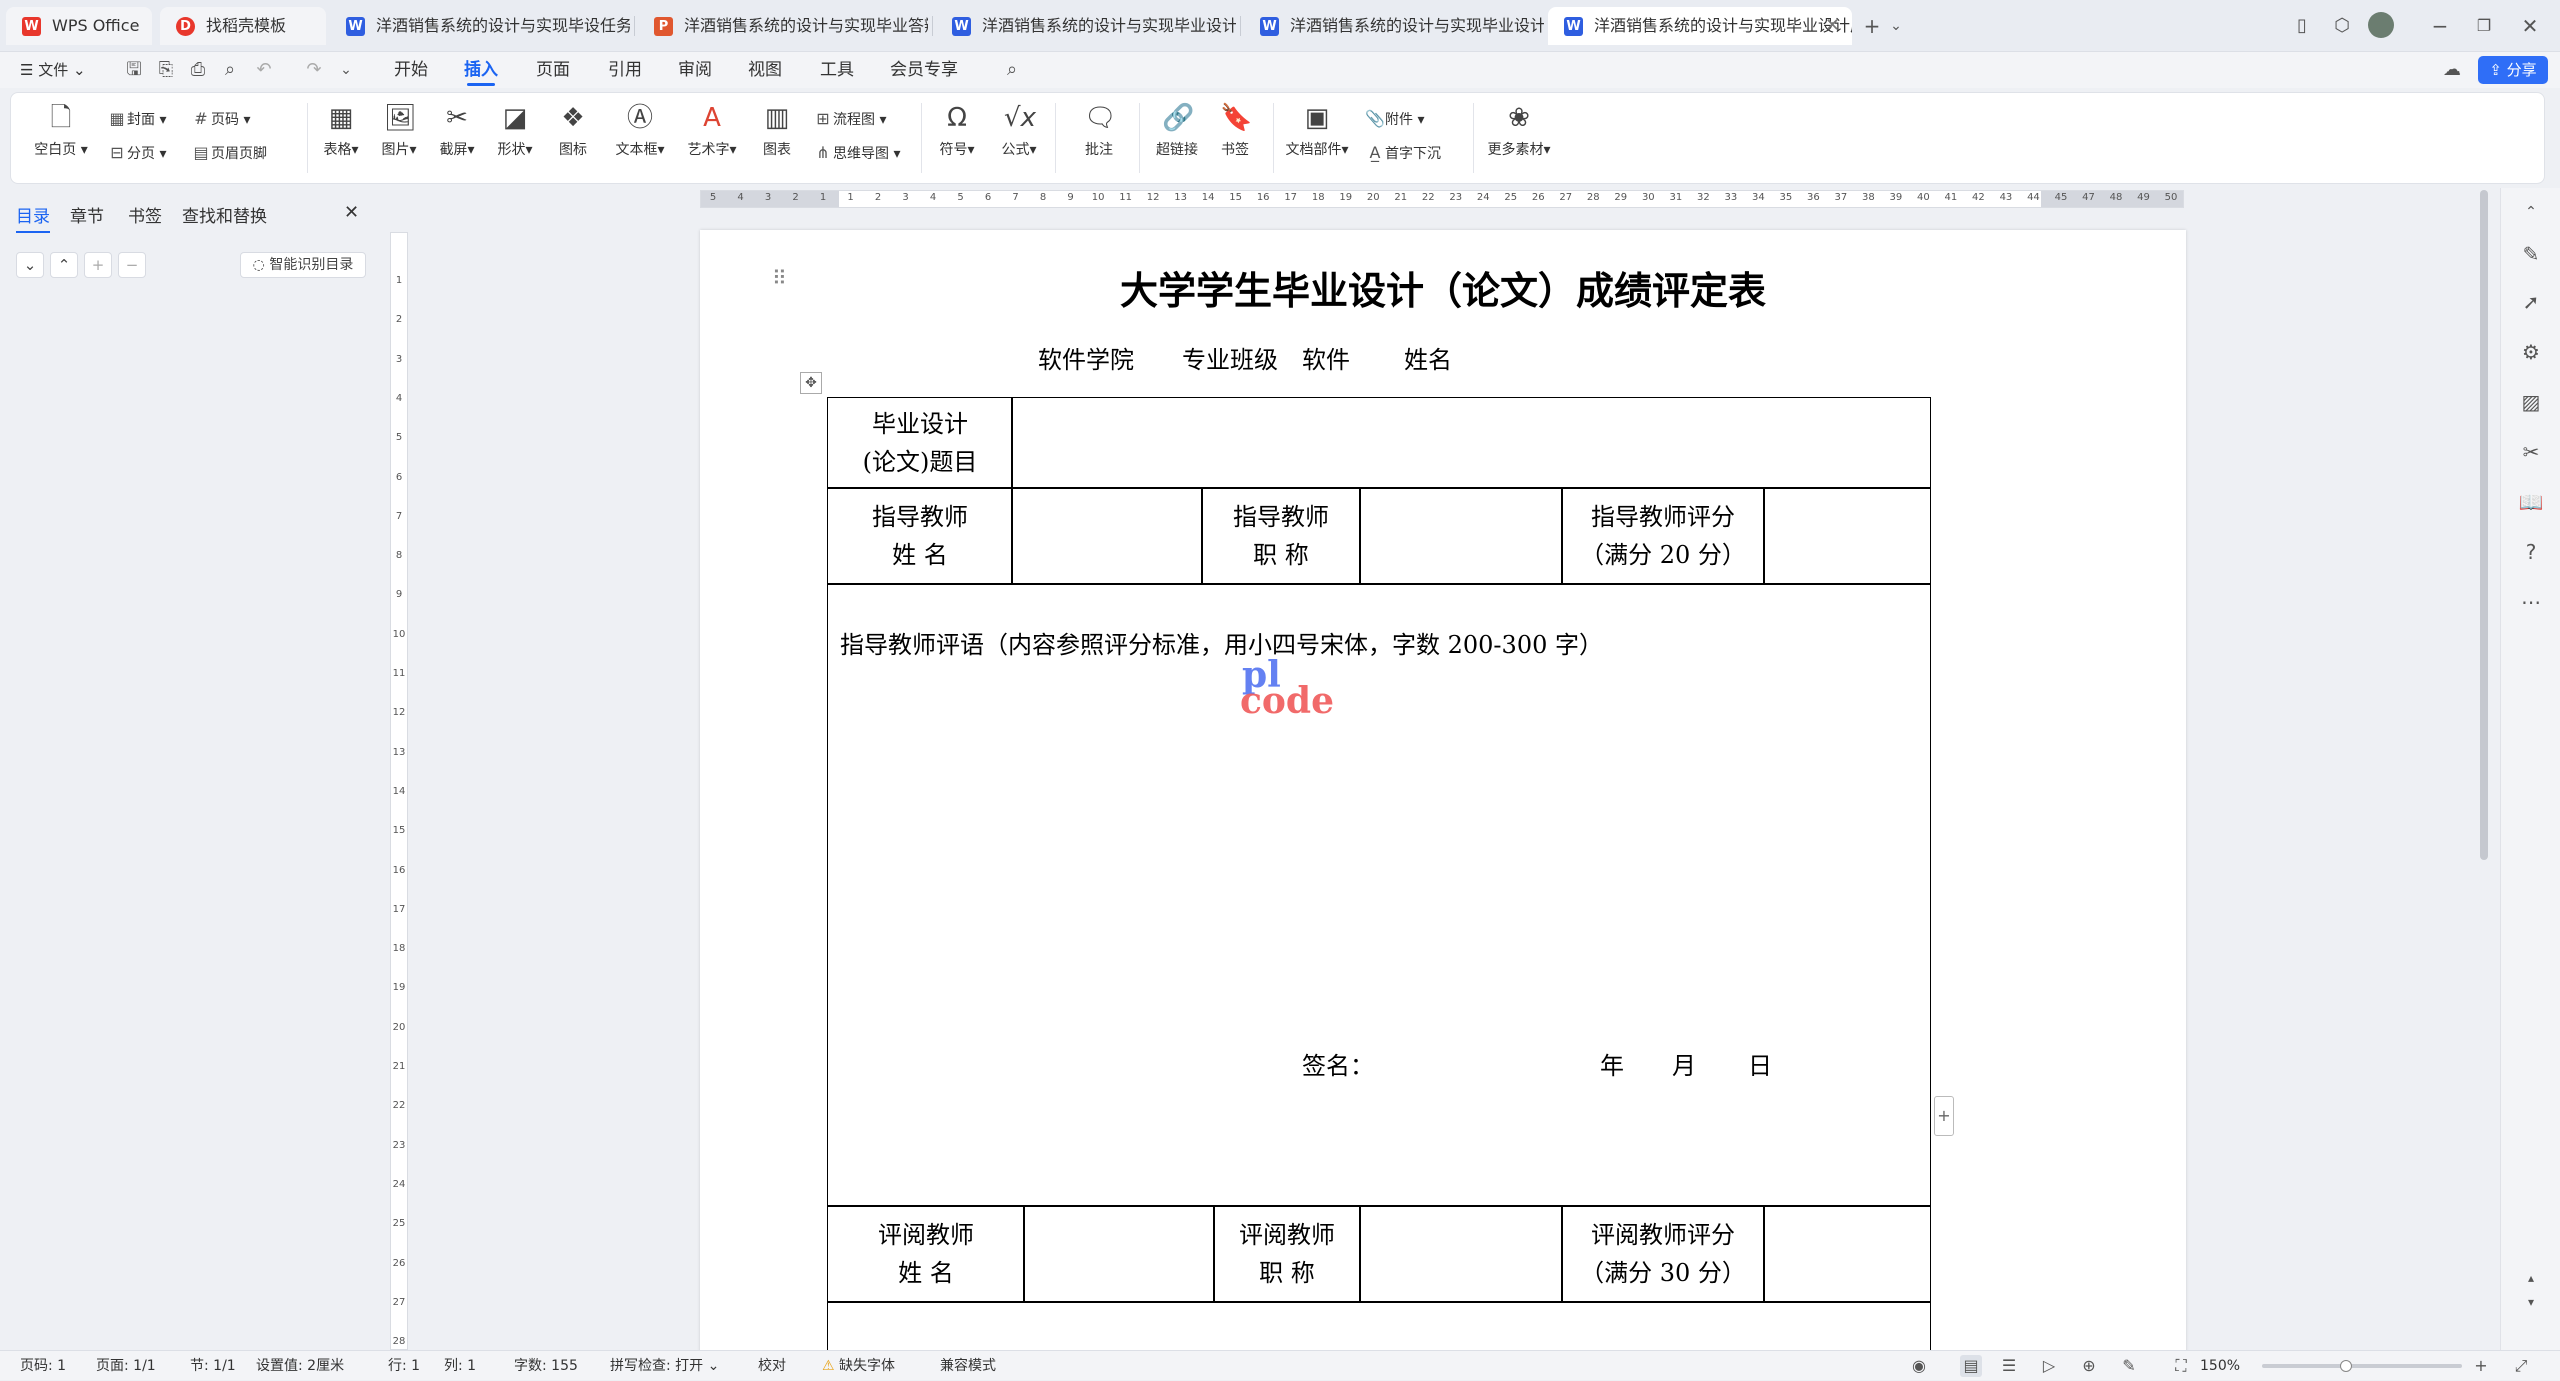 The height and width of the screenshot is (1381, 2560). What do you see at coordinates (2531, 602) in the screenshot?
I see `more-icon: ⋯` at bounding box center [2531, 602].